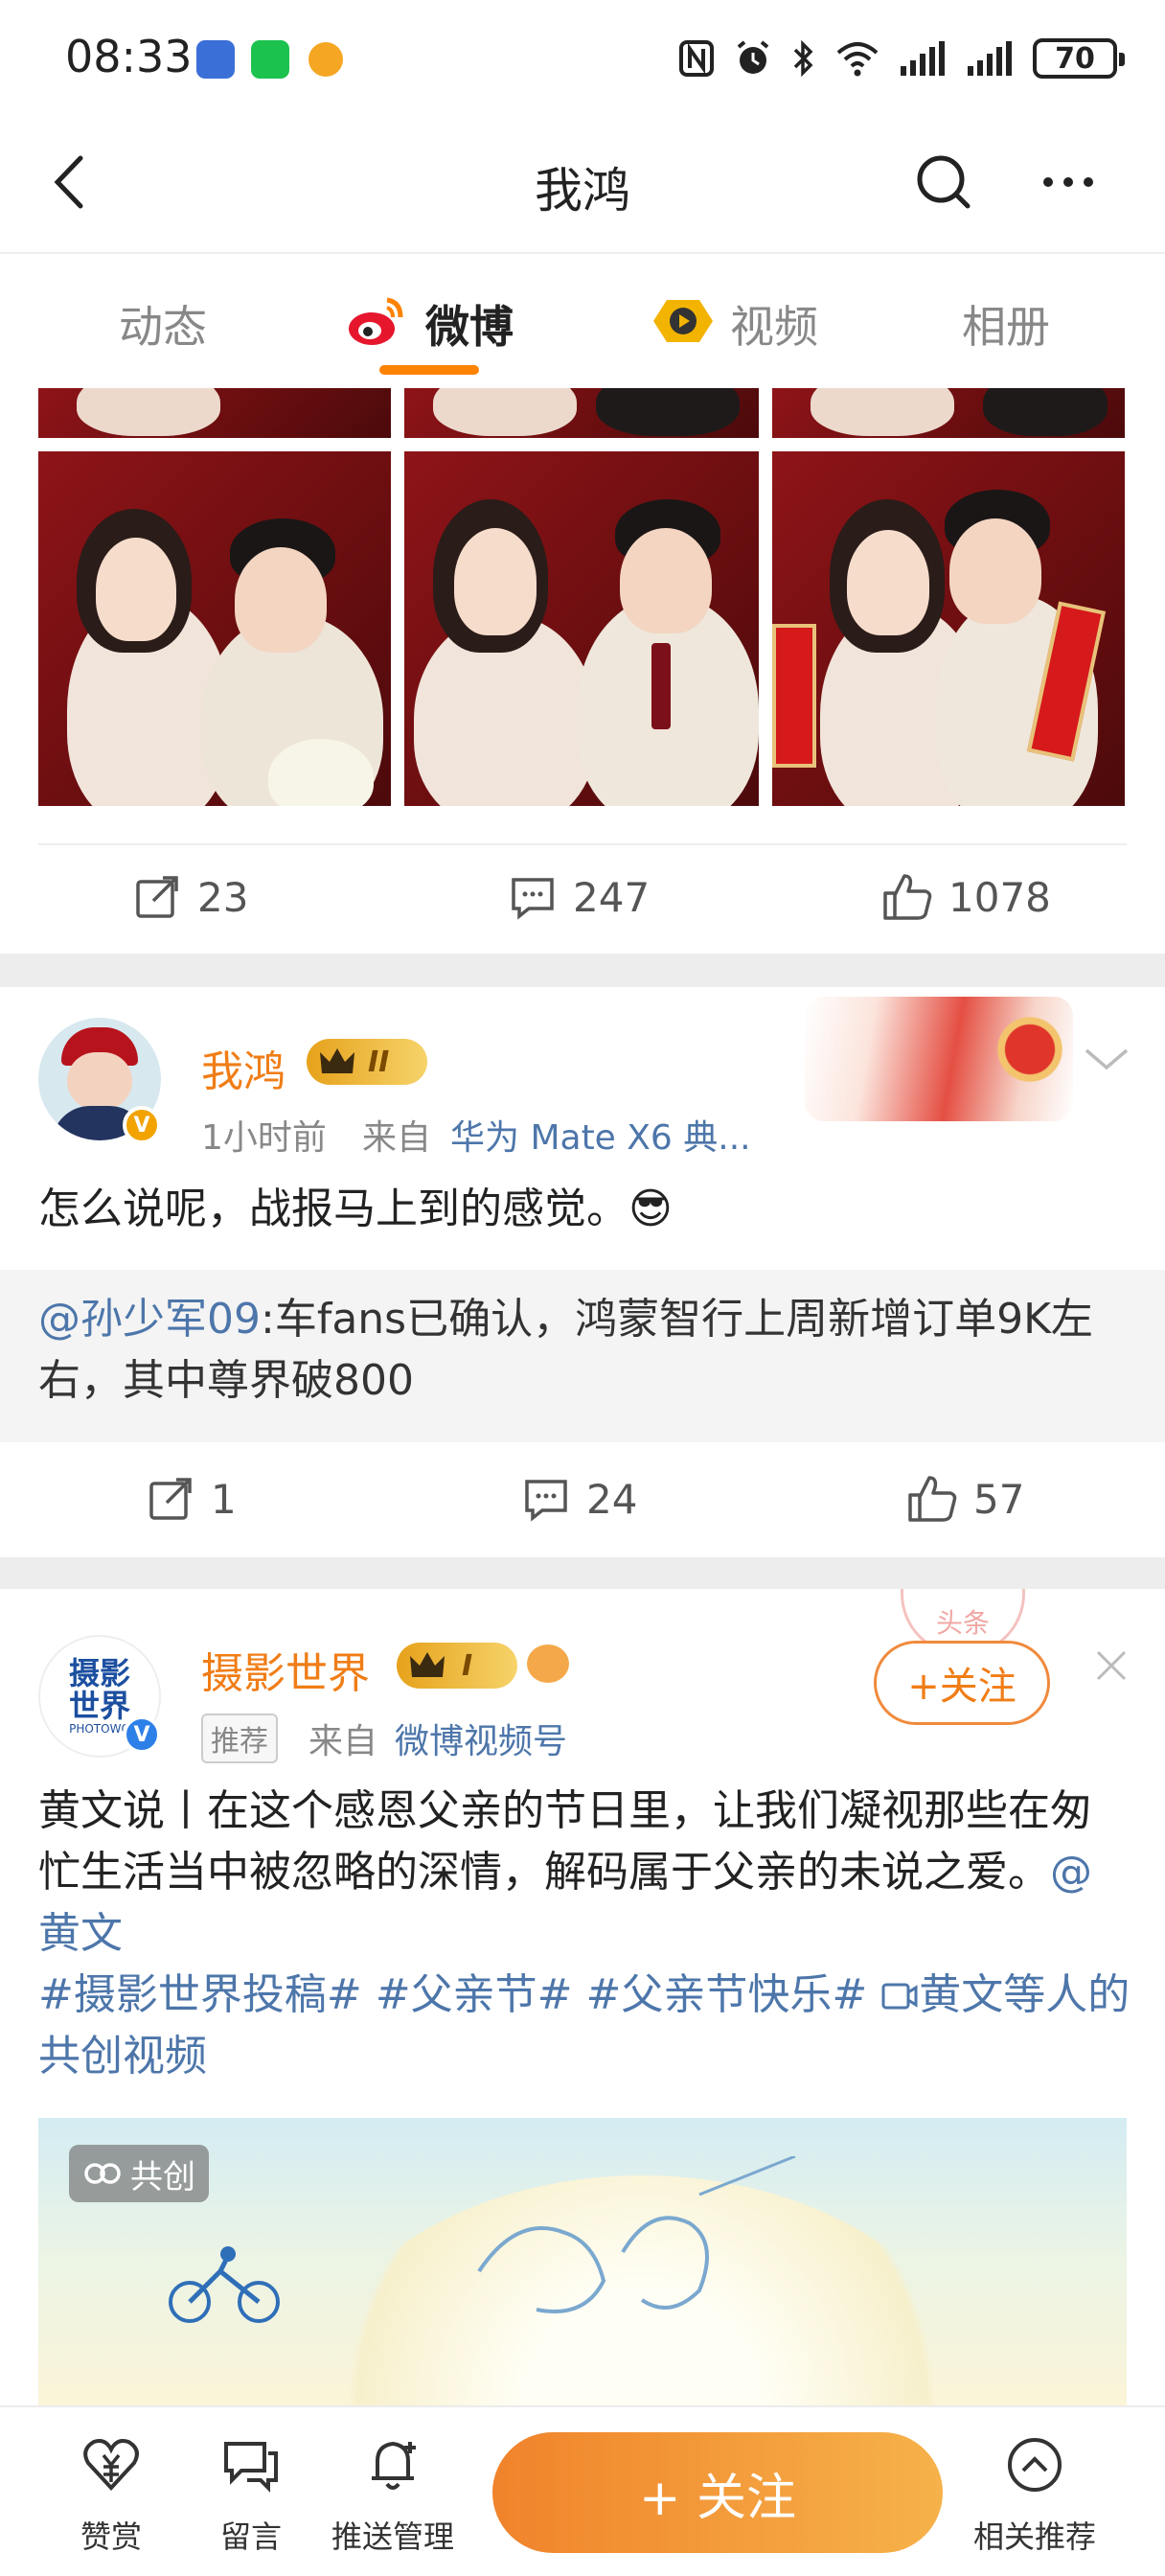 This screenshot has height=2576, width=1165. What do you see at coordinates (393, 2495) in the screenshot?
I see `push-settings-button: 推送管理` at bounding box center [393, 2495].